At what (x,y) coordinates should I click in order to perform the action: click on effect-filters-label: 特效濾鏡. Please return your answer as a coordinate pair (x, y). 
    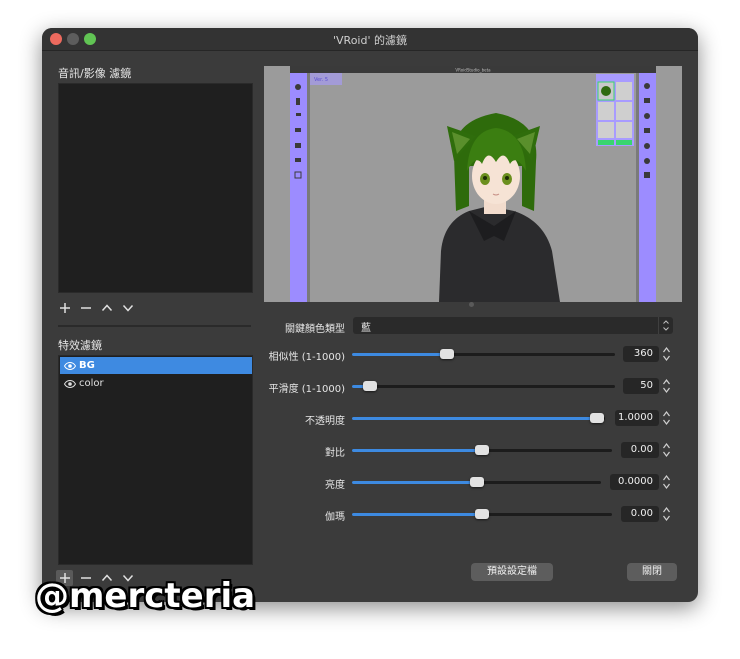
    Looking at the image, I should click on (80, 345).